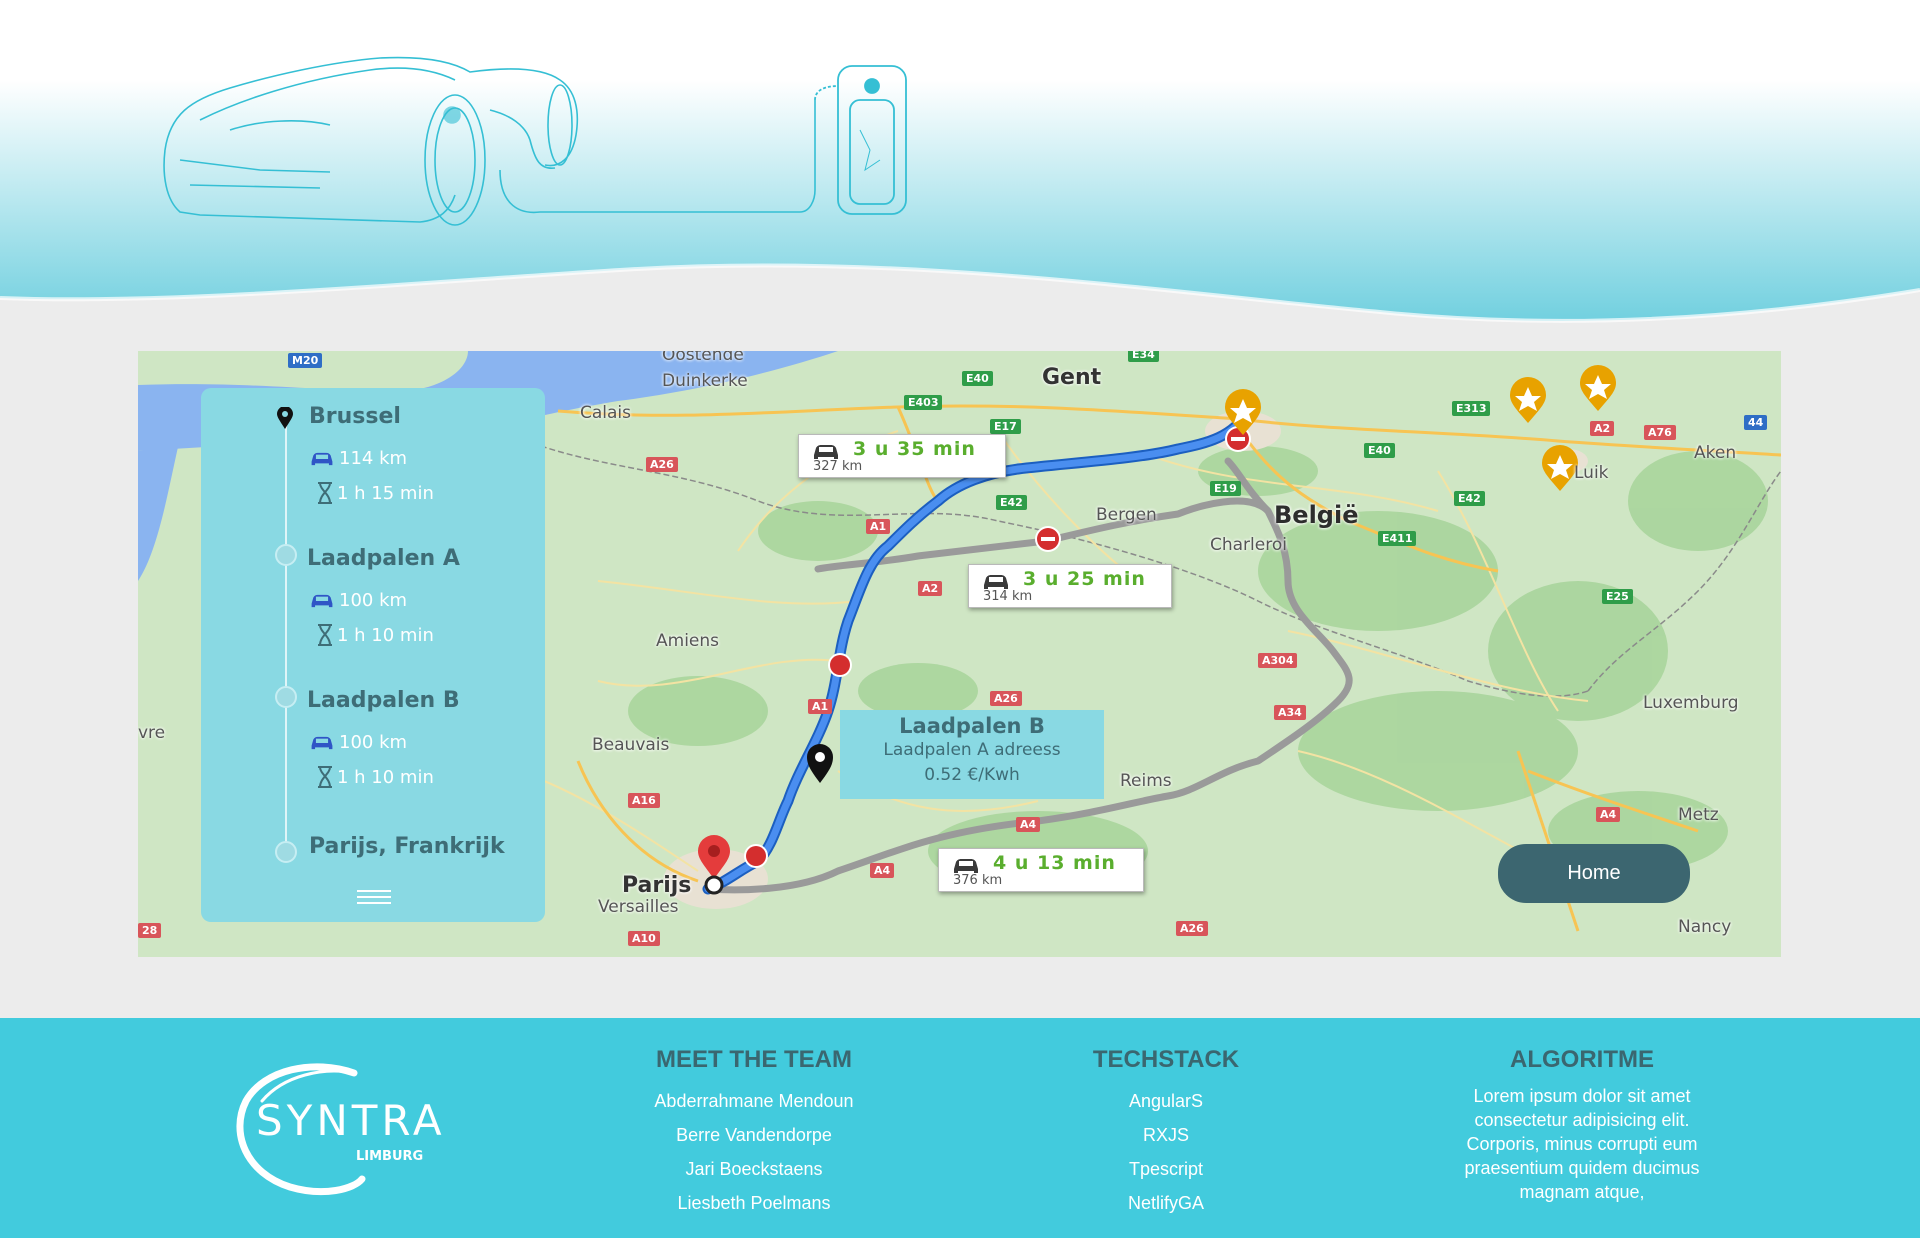 The height and width of the screenshot is (1238, 1920). Describe the element at coordinates (1126, 515) in the screenshot. I see `place-label: Bergen` at that location.